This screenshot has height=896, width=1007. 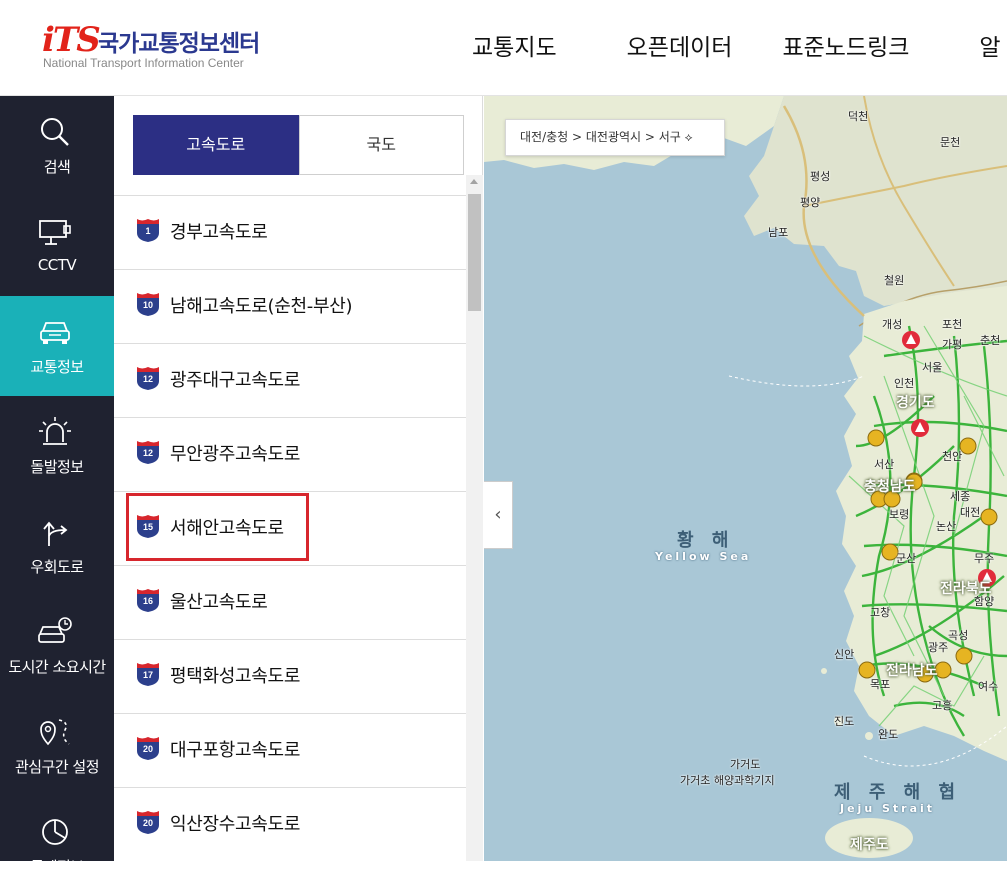 What do you see at coordinates (219, 232) in the screenshot?
I see `road-name: 경부고속도로` at bounding box center [219, 232].